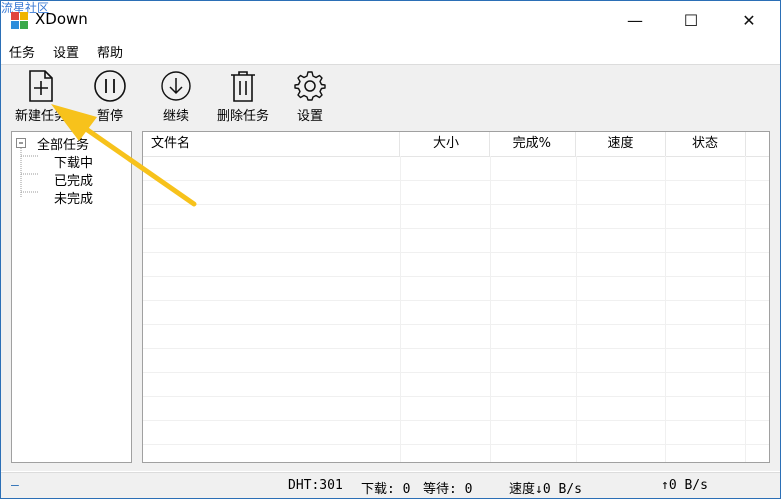 The image size is (781, 499). Describe the element at coordinates (309, 116) in the screenshot. I see `settings-label: 设置` at that location.